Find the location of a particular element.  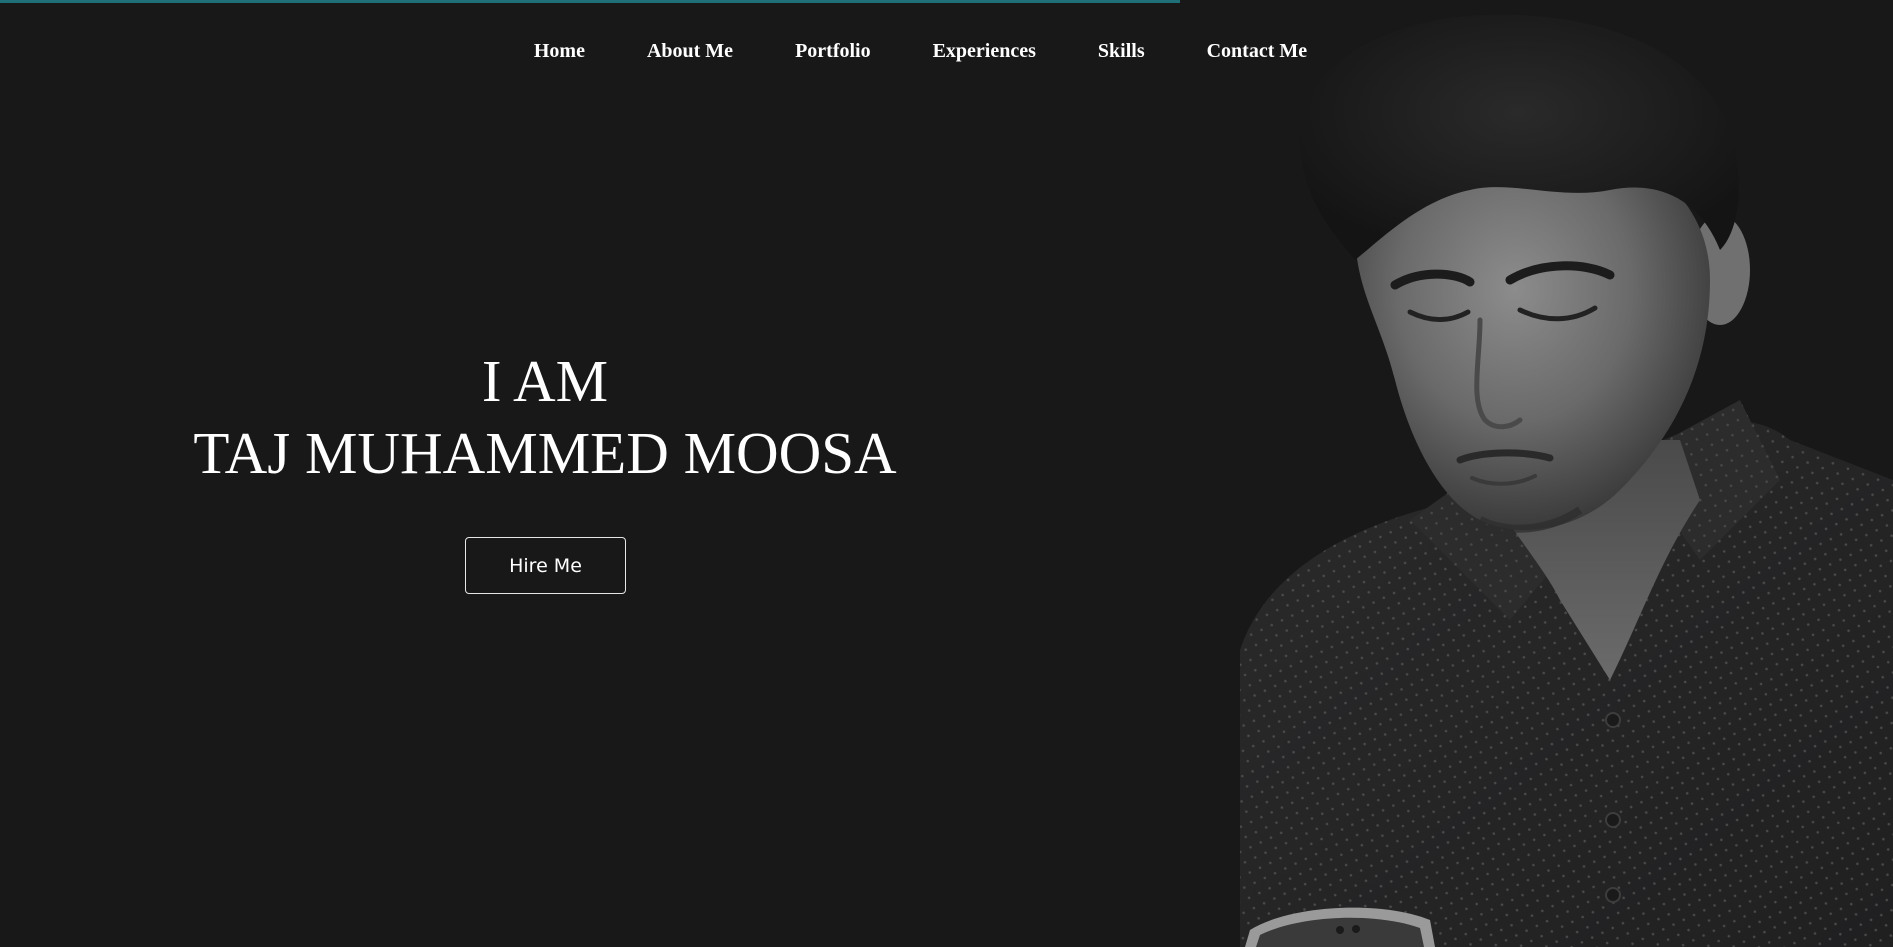

nav-item-home: Home is located at coordinates (559, 51).